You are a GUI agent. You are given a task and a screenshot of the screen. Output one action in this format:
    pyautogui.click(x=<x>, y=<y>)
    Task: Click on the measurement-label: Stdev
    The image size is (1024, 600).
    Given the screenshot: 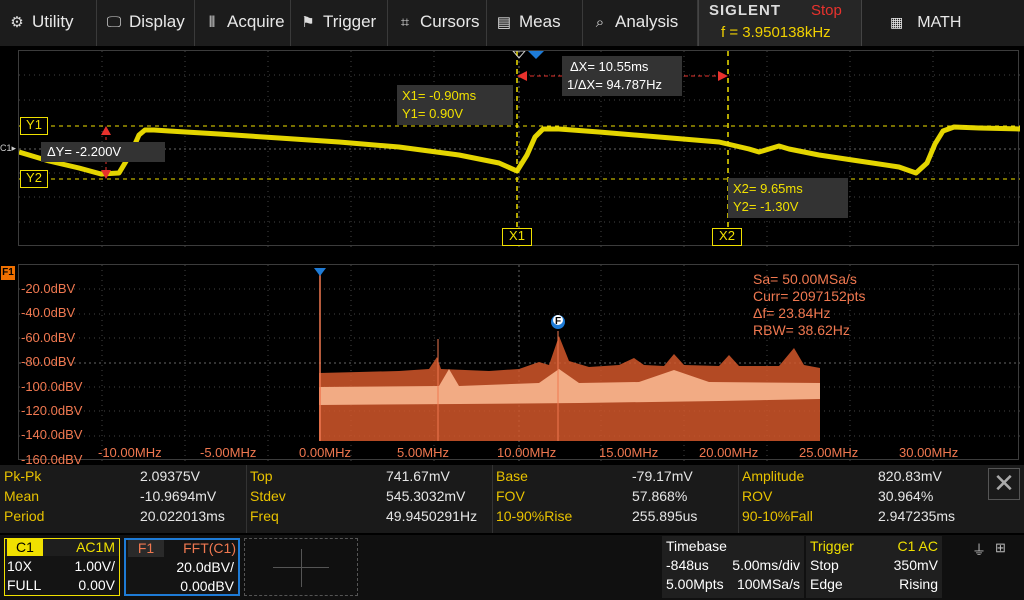 What is the action you would take?
    pyautogui.click(x=268, y=496)
    